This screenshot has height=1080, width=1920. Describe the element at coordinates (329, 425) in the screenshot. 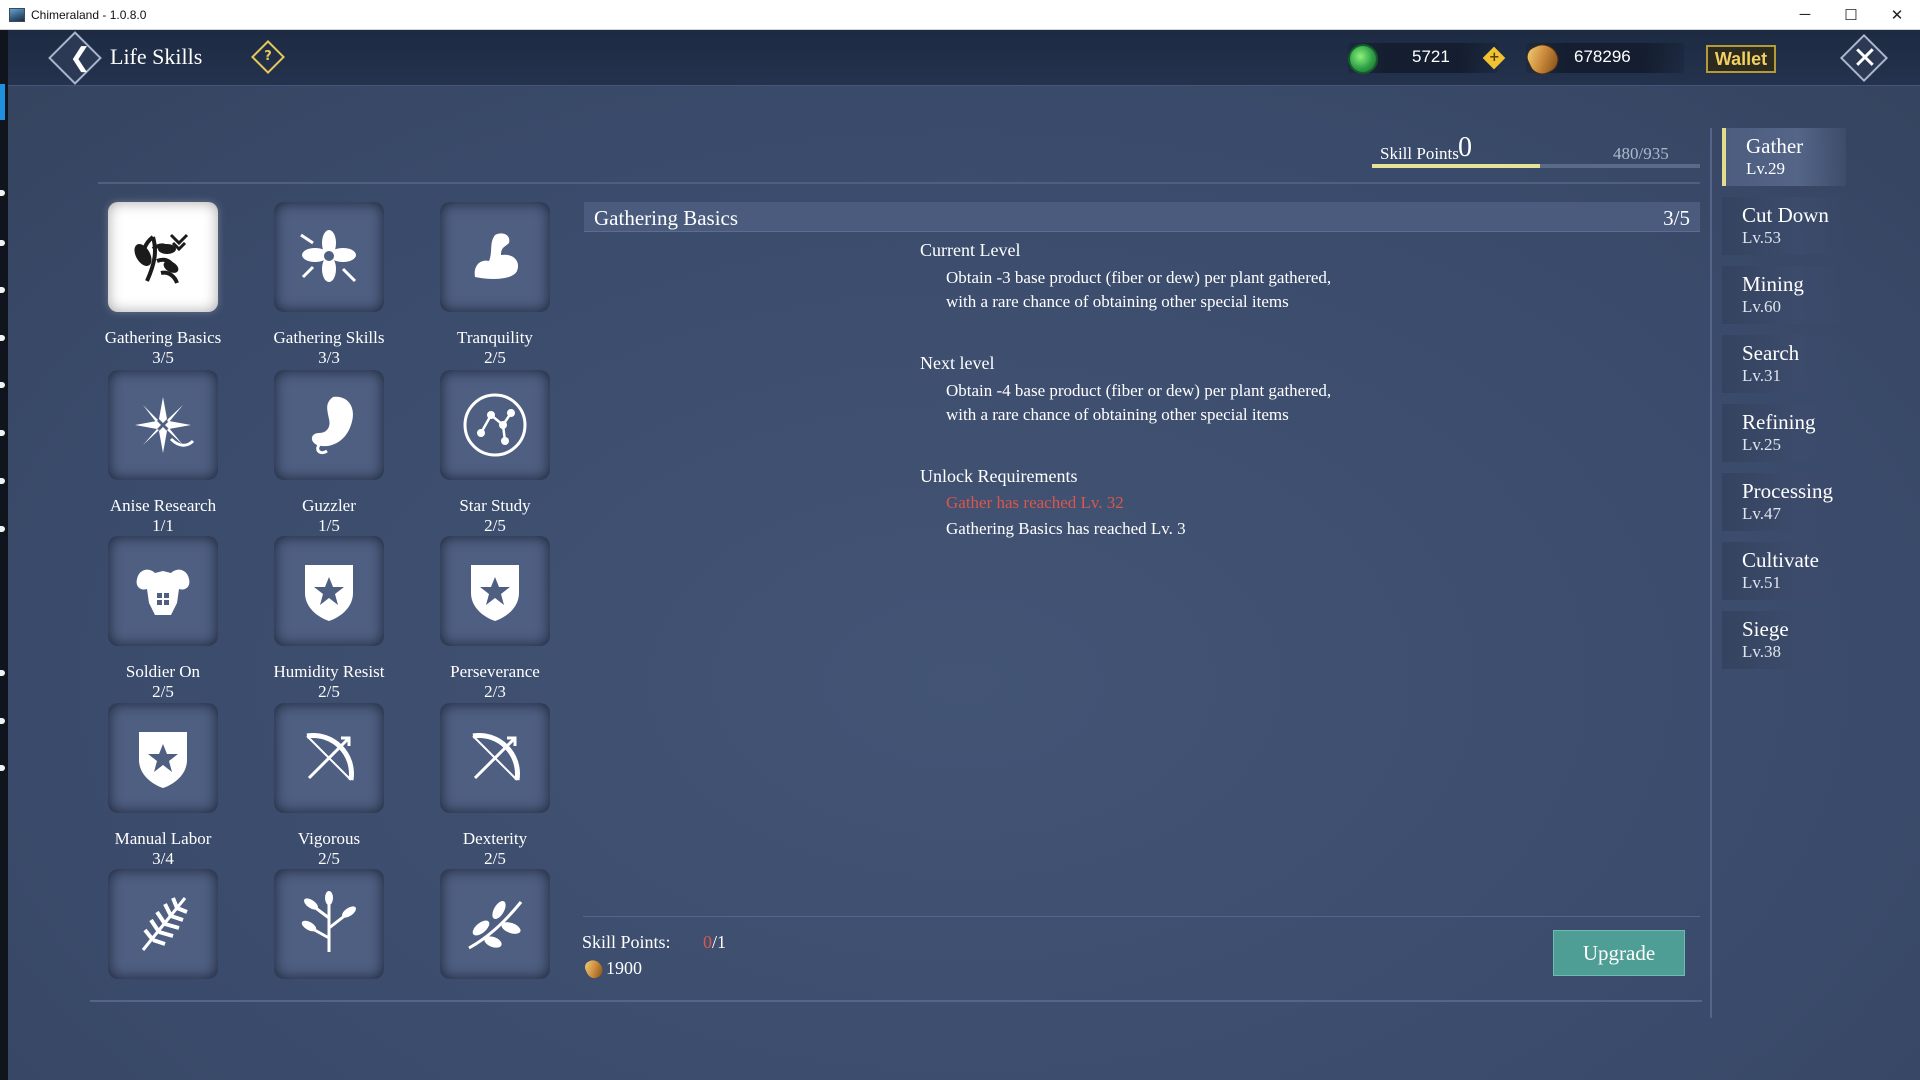

I see `stomach-icon` at that location.